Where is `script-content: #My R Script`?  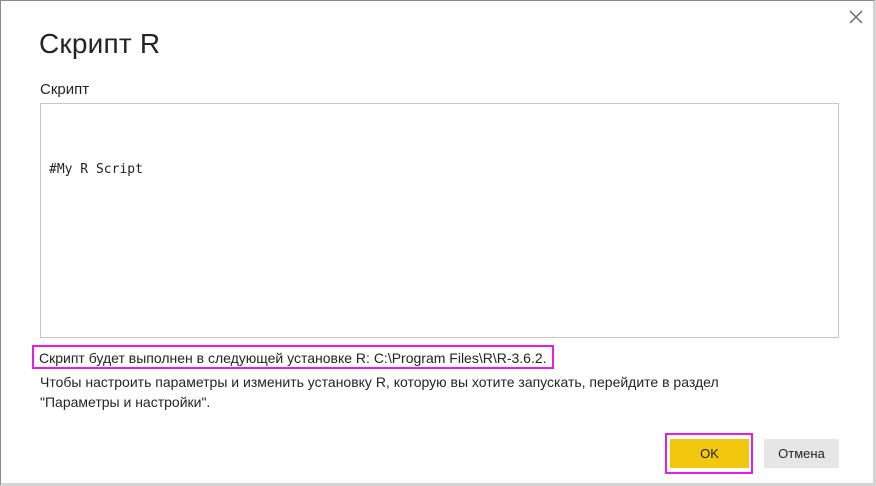 script-content: #My R Script is located at coordinates (96, 169).